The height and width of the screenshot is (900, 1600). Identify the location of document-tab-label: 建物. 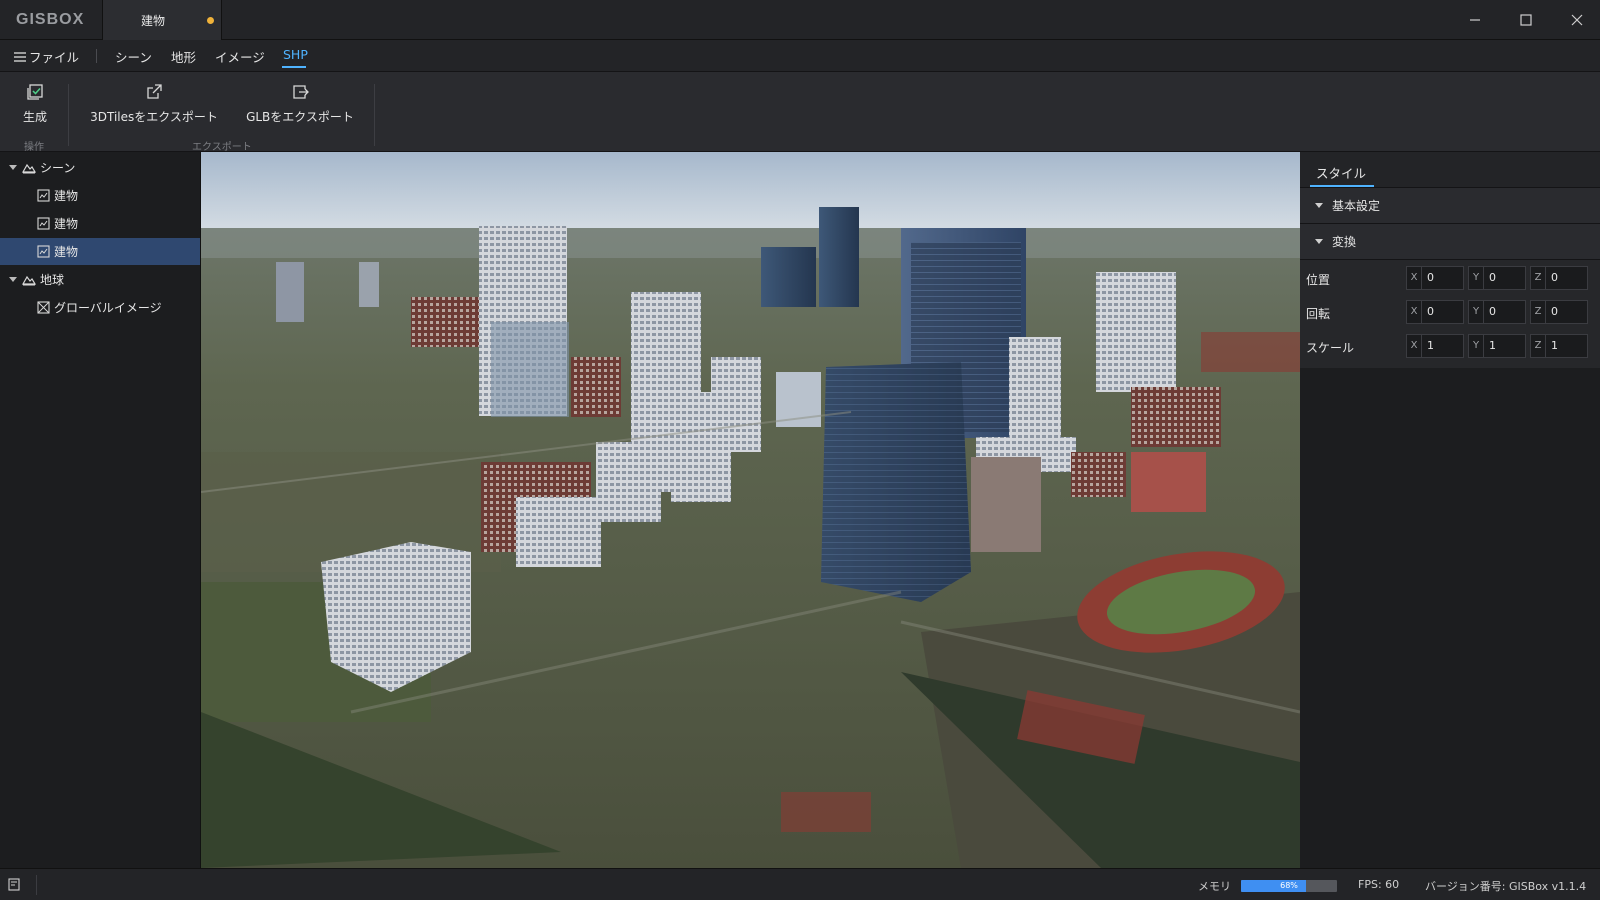
(153, 21).